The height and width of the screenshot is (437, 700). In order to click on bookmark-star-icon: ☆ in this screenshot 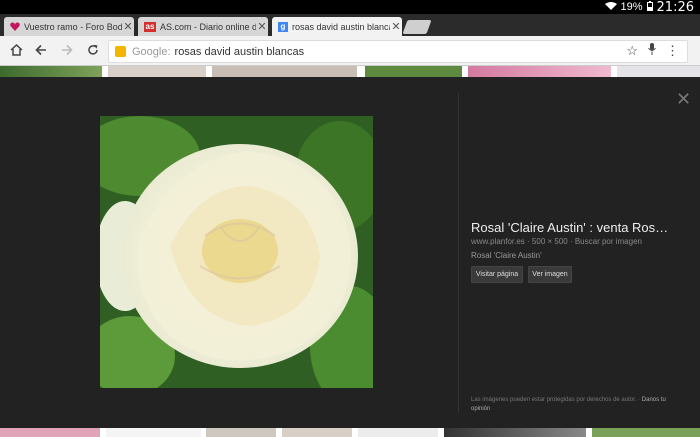, I will do `click(632, 51)`.